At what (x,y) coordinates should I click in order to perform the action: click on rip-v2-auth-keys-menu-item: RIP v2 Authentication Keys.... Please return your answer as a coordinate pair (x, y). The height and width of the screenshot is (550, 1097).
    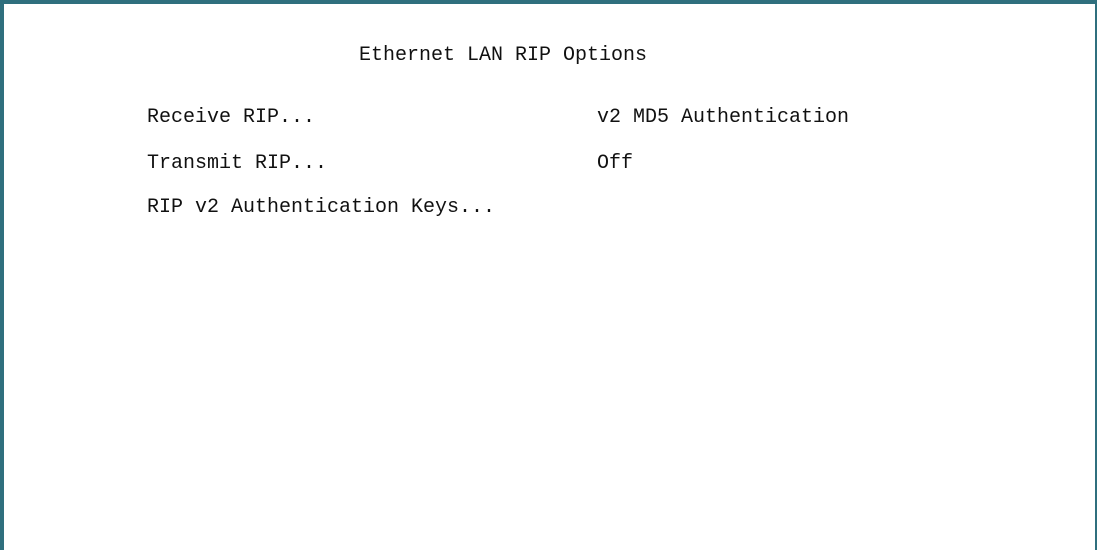
    Looking at the image, I should click on (547, 210).